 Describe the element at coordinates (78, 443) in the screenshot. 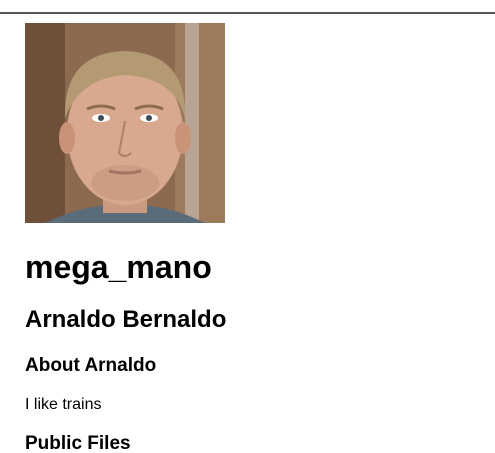

I see `public-files-heading: Public Files` at that location.